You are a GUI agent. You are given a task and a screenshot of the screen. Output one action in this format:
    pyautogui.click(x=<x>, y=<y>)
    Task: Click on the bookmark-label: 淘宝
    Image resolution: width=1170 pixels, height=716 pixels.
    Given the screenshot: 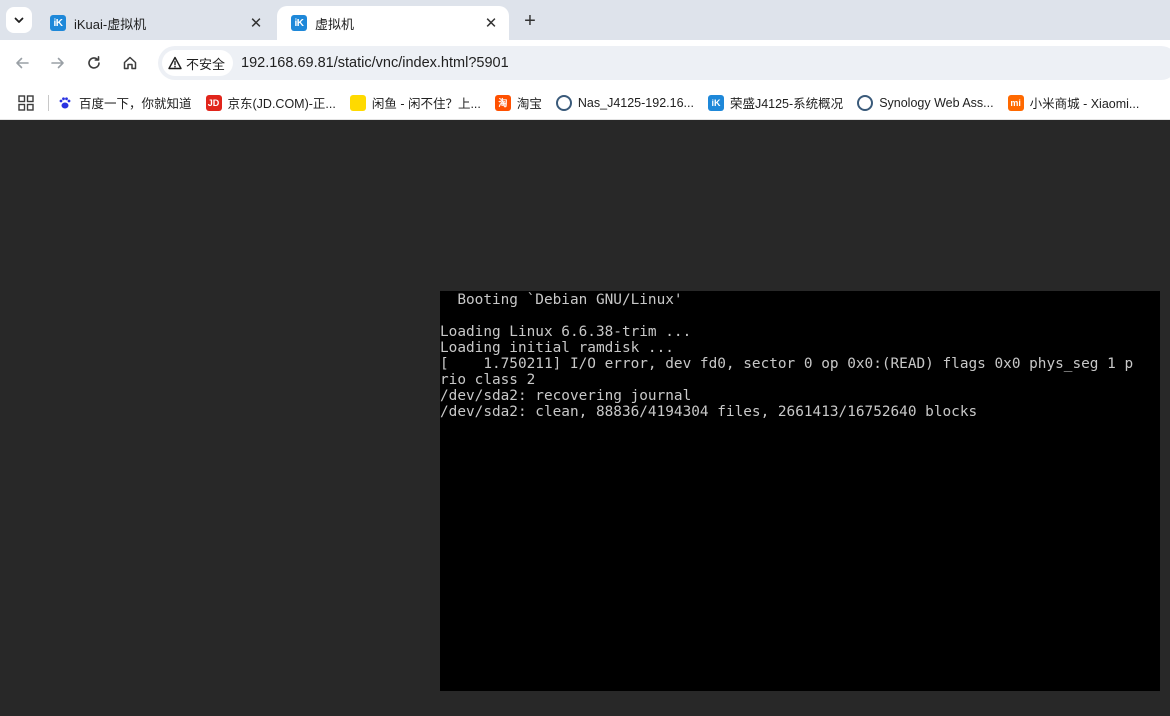 What is the action you would take?
    pyautogui.click(x=529, y=104)
    